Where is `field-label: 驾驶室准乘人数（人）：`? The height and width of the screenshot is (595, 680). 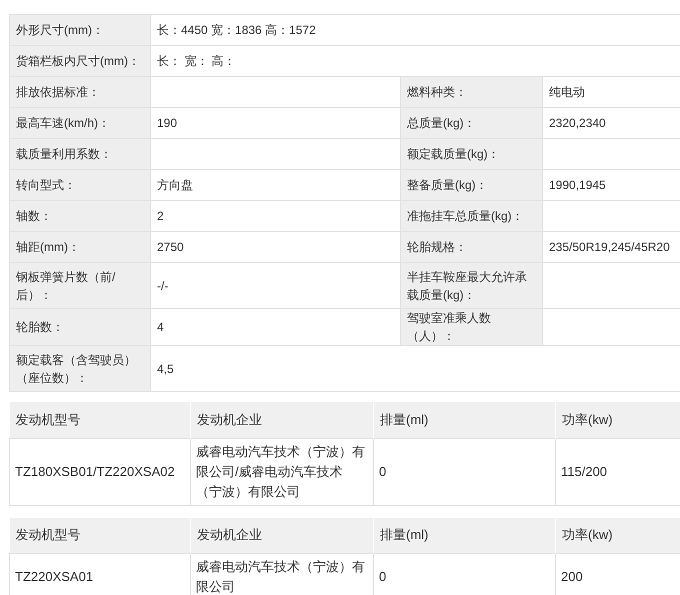
field-label: 驾驶室准乘人数（人）： is located at coordinates (449, 327).